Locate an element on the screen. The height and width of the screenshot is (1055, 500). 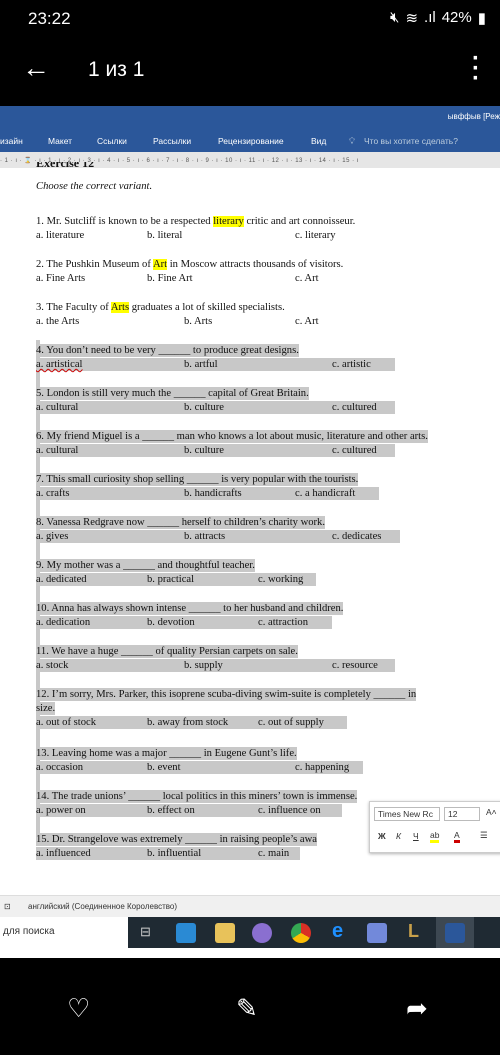
document-title: ывффыв [Реж is located at coordinates (473, 116).